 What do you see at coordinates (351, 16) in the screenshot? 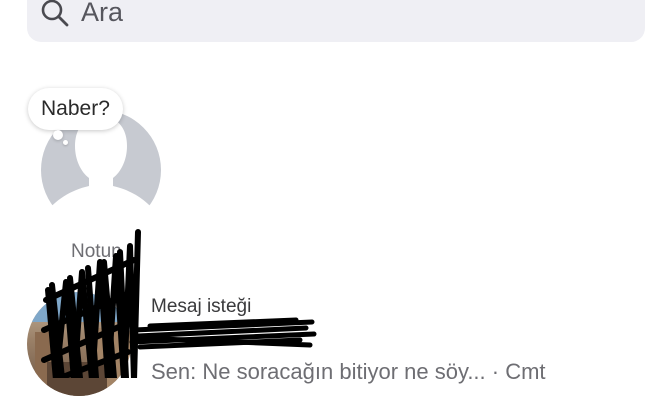
I see `search-input` at bounding box center [351, 16].